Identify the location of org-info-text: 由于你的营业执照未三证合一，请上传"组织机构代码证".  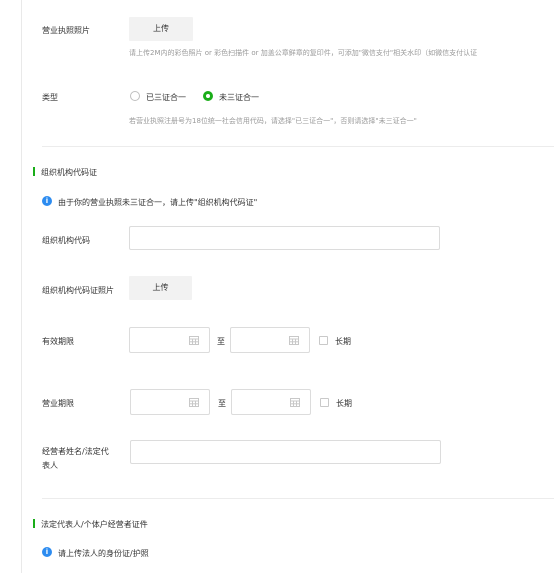
(158, 202).